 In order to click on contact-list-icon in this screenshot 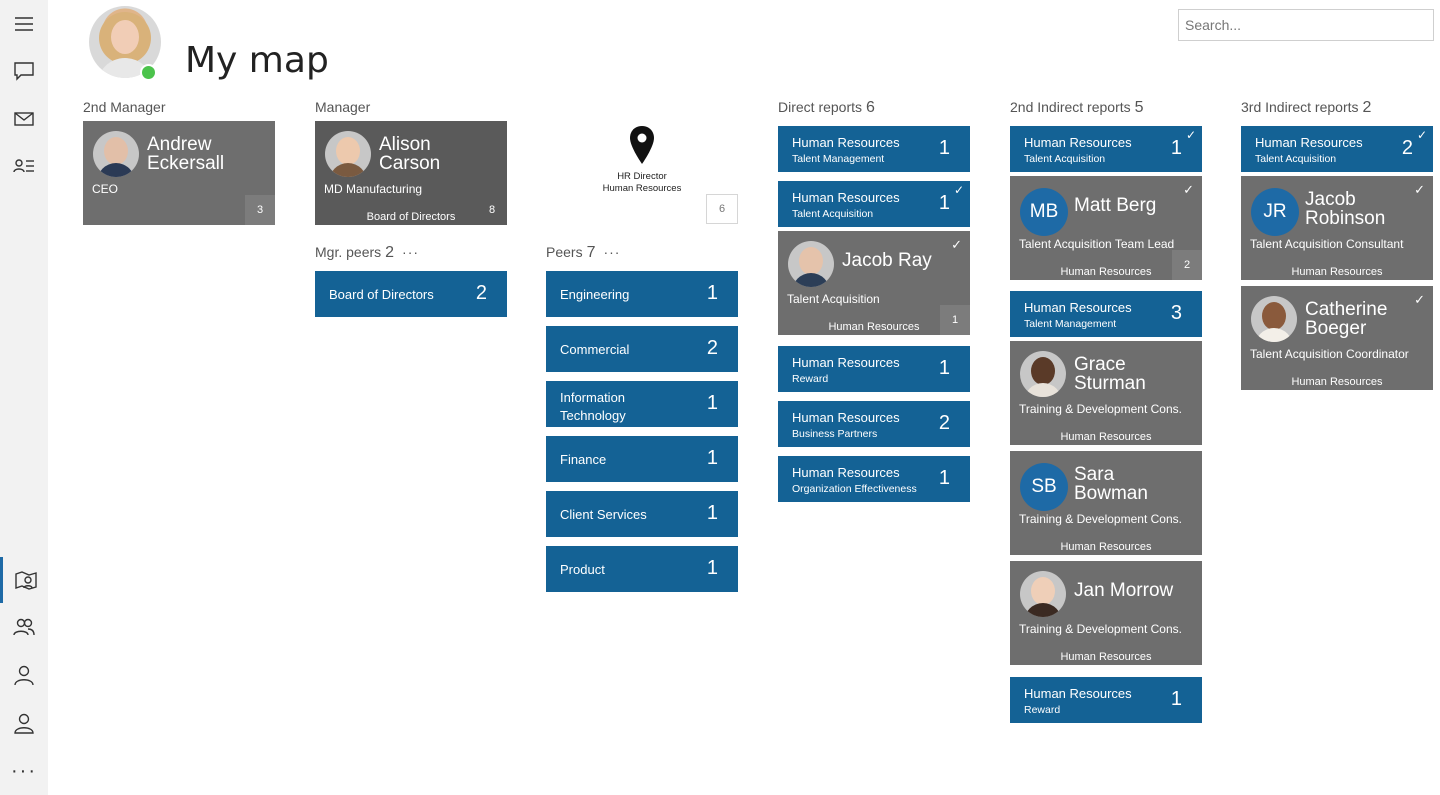, I will do `click(24, 166)`.